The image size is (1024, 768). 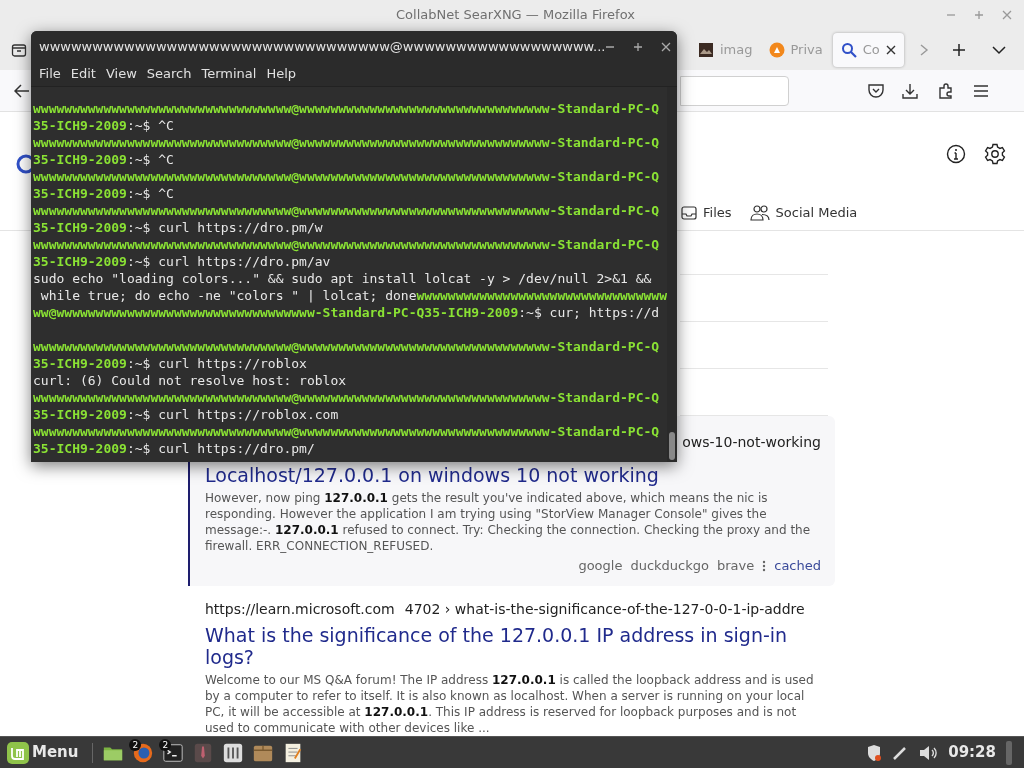 I want to click on engine-label: duckduckgo, so click(x=669, y=566).